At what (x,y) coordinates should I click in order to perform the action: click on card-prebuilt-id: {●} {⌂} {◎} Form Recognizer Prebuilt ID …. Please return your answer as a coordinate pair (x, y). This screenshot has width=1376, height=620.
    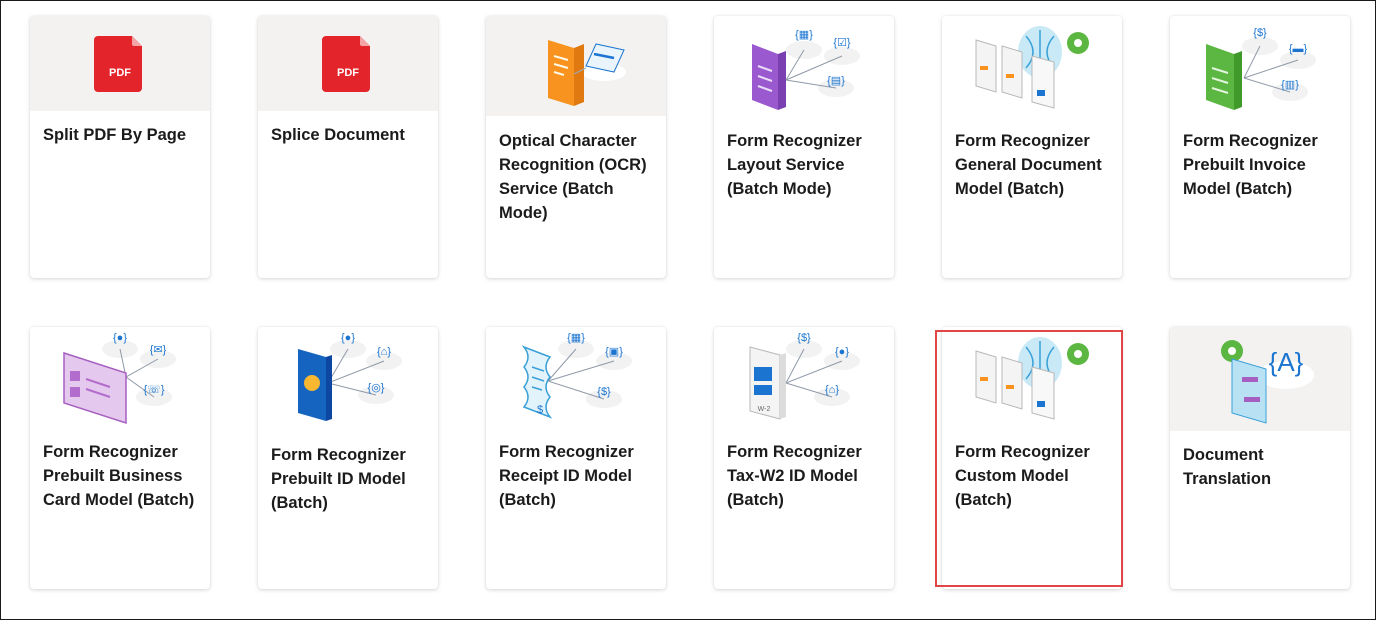
    Looking at the image, I should click on (348, 458).